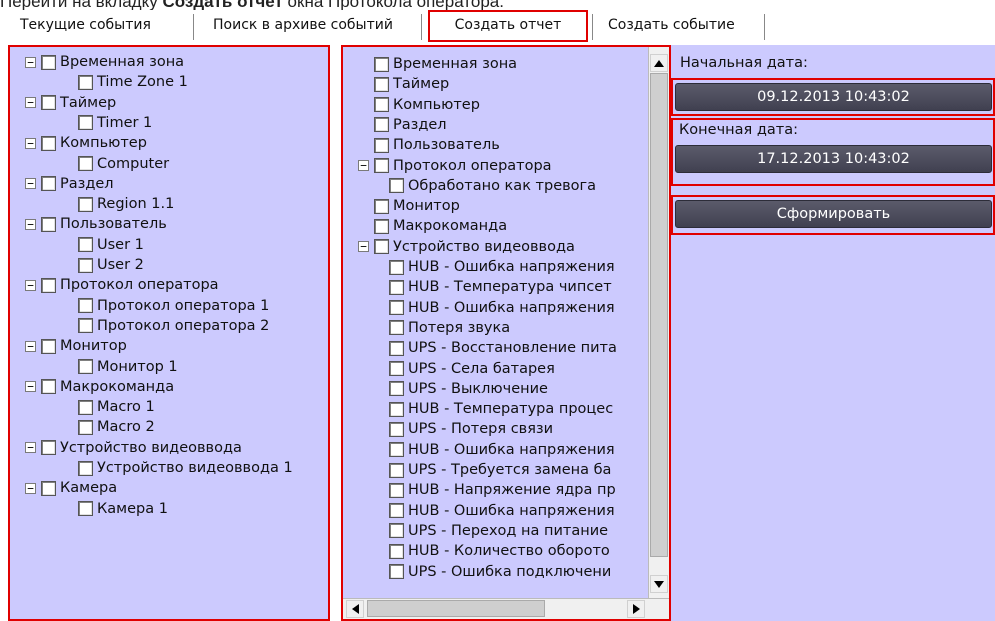  I want to click on tree-item: − Компьютер, so click(86, 143).